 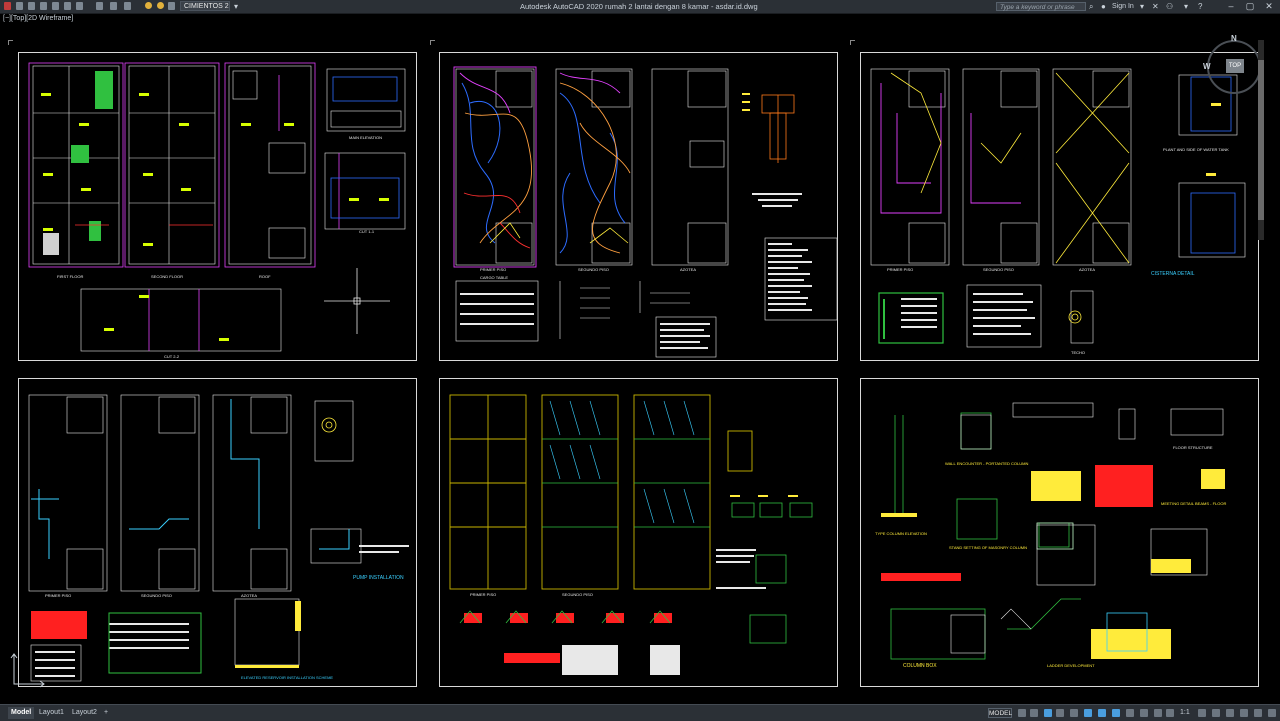 I want to click on status-bar: Model Layout1 Layout2 + MODEL 1:1, so click(x=640, y=712).